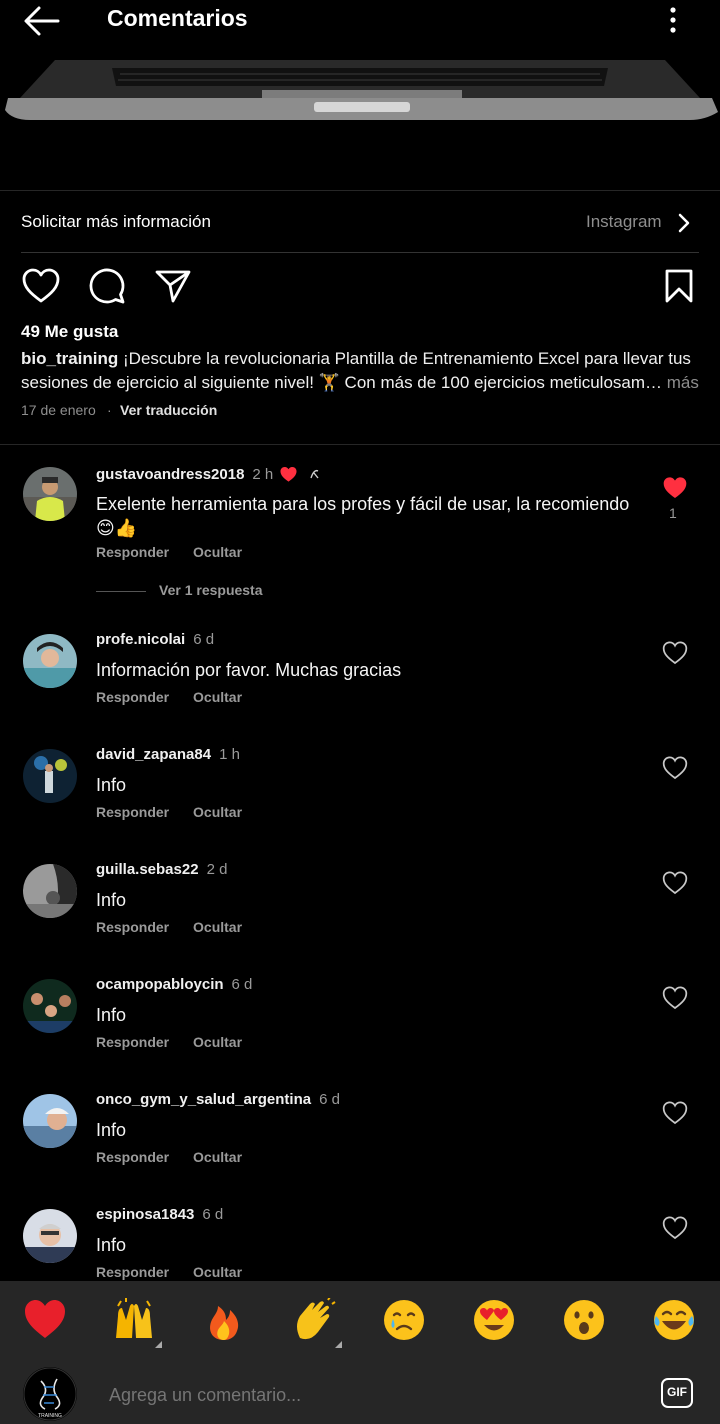  What do you see at coordinates (624, 222) in the screenshot?
I see `cta-source-label: Instagram` at bounding box center [624, 222].